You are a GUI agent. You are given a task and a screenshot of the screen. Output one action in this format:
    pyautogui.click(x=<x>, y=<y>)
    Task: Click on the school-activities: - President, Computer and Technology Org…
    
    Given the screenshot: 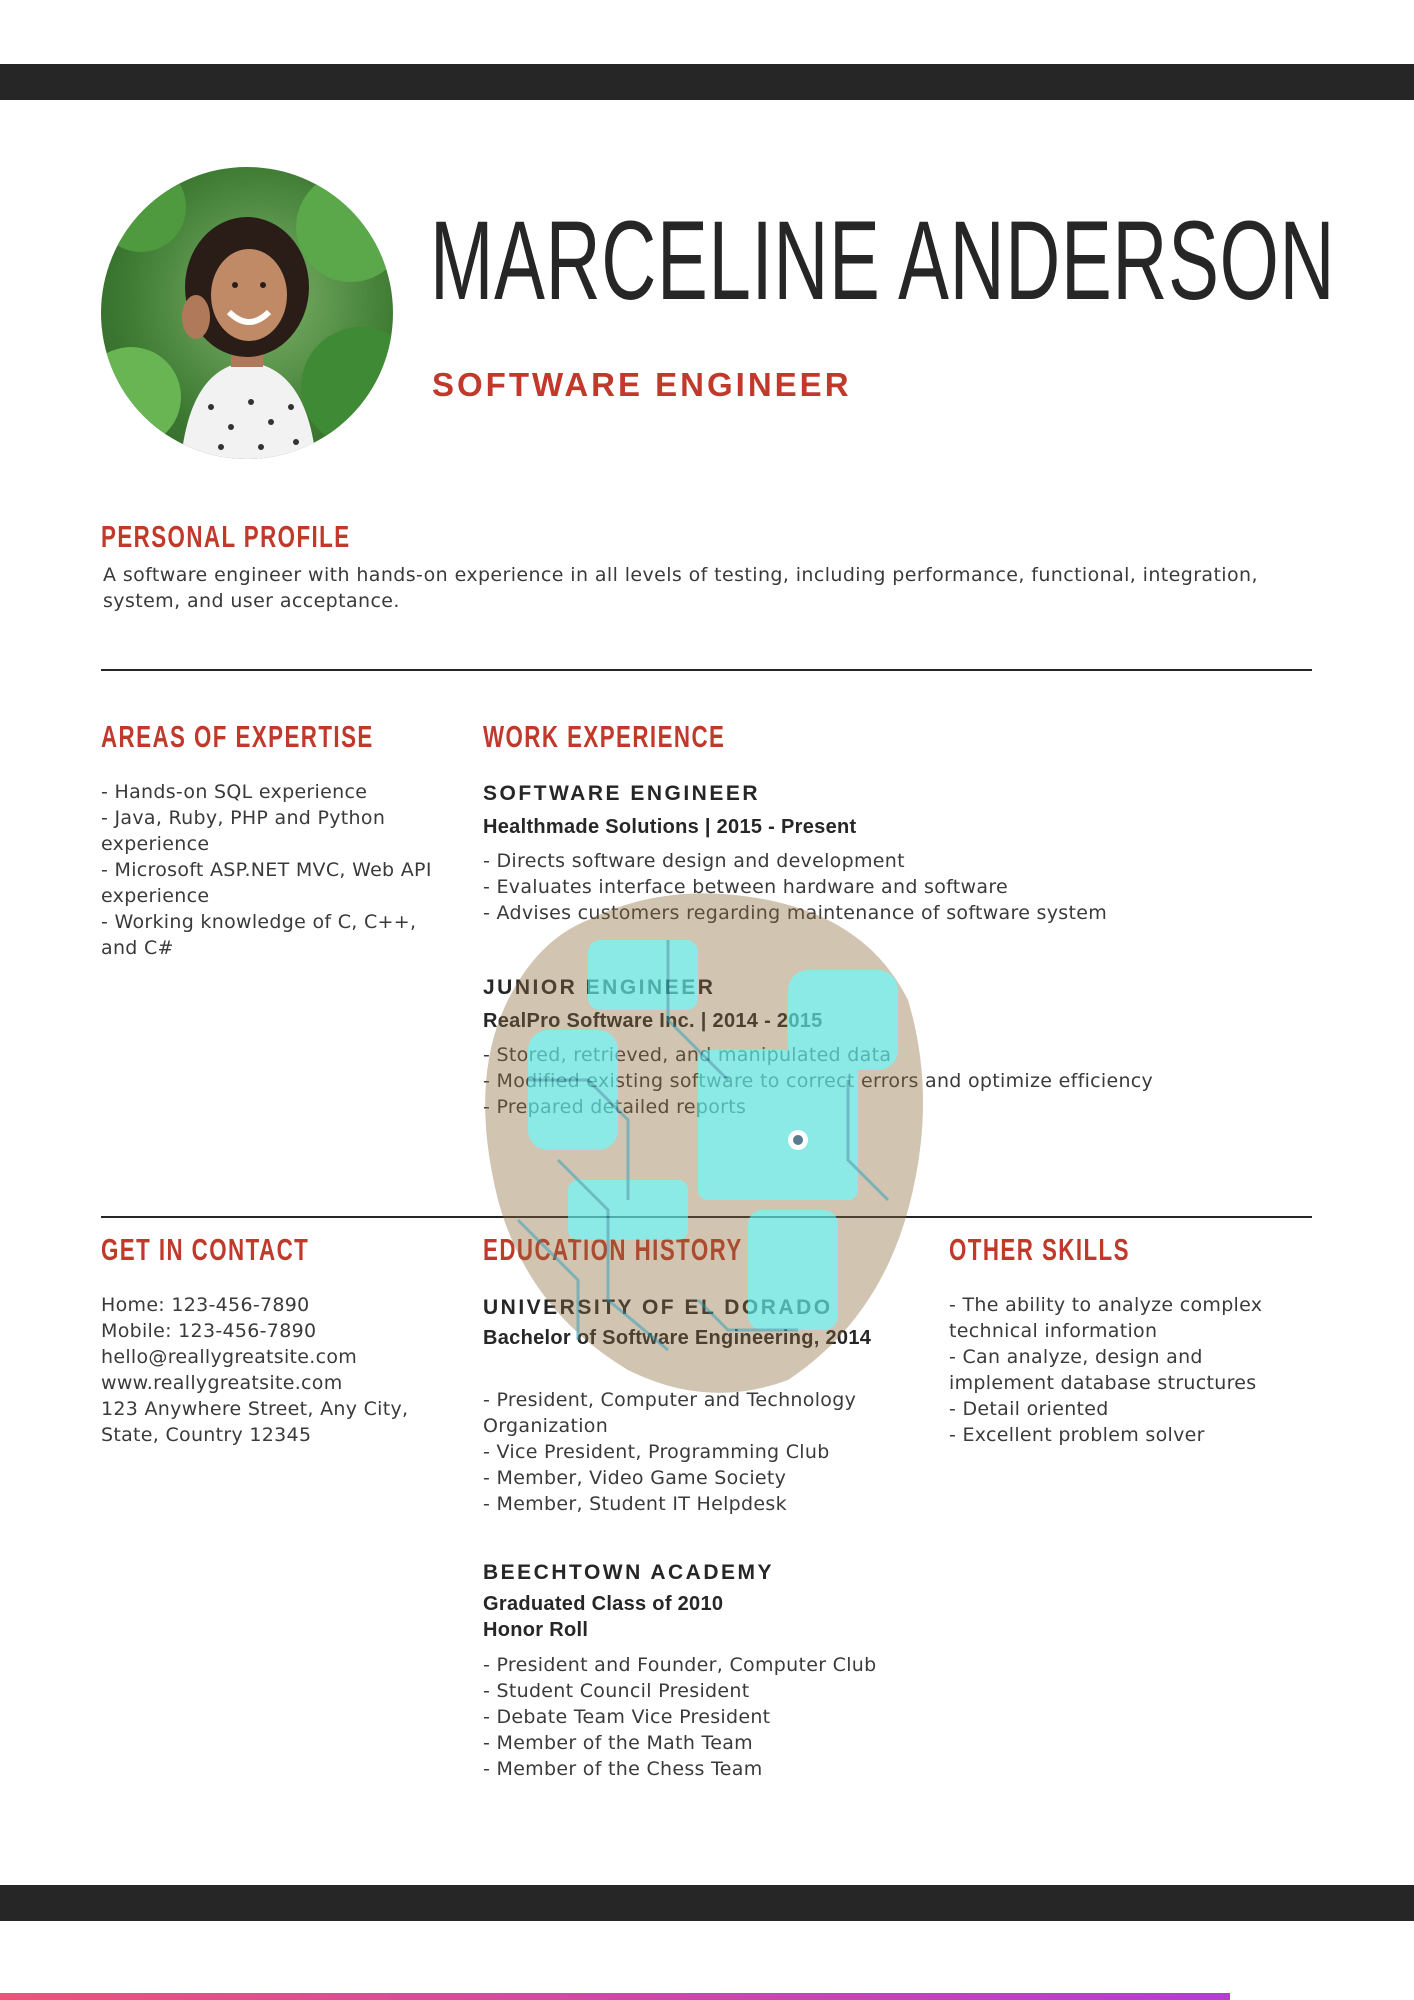 What is the action you would take?
    pyautogui.click(x=693, y=1452)
    